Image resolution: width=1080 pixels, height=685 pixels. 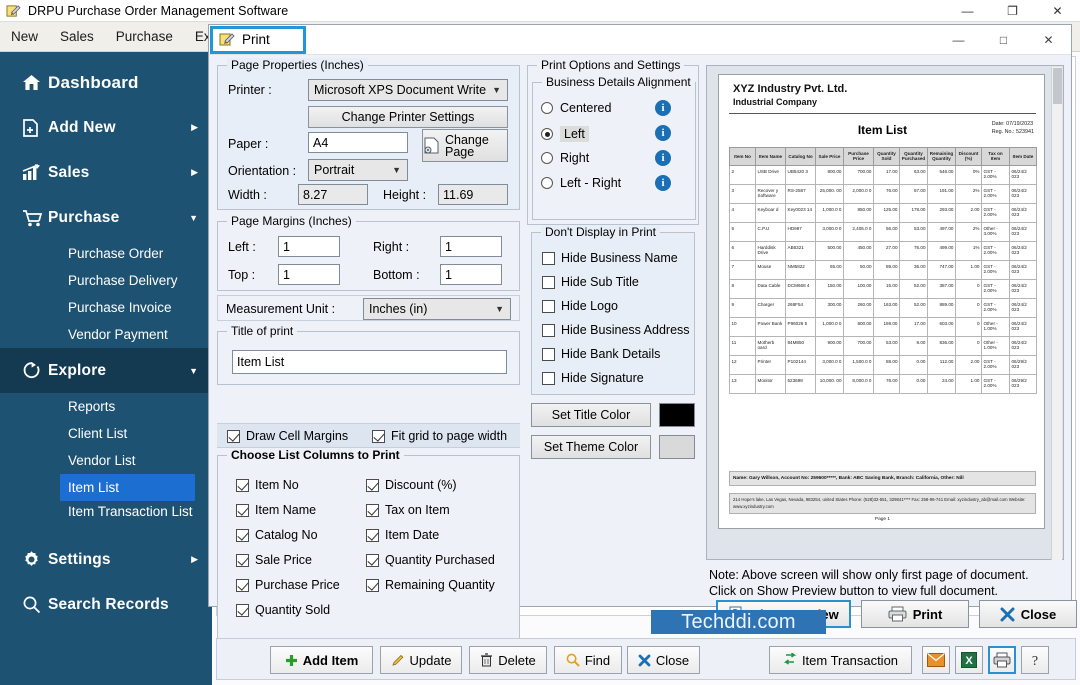 I want to click on sidebar-item-search-records: Search Records, so click(x=106, y=604).